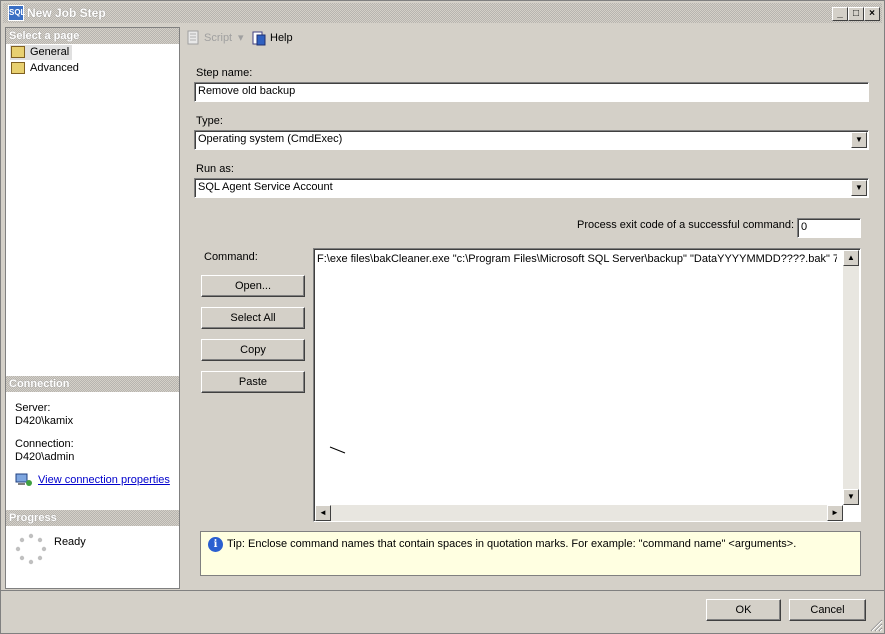  I want to click on server-label: Server:, so click(33, 408).